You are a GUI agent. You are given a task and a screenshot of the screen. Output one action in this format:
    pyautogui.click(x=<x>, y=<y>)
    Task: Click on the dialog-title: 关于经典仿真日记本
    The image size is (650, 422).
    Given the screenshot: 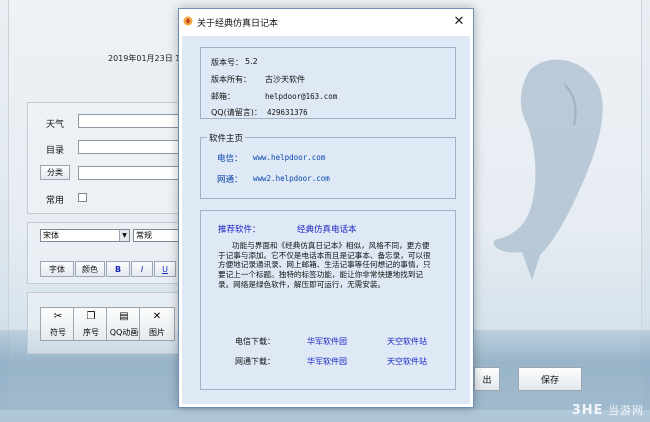 What is the action you would take?
    pyautogui.click(x=238, y=24)
    